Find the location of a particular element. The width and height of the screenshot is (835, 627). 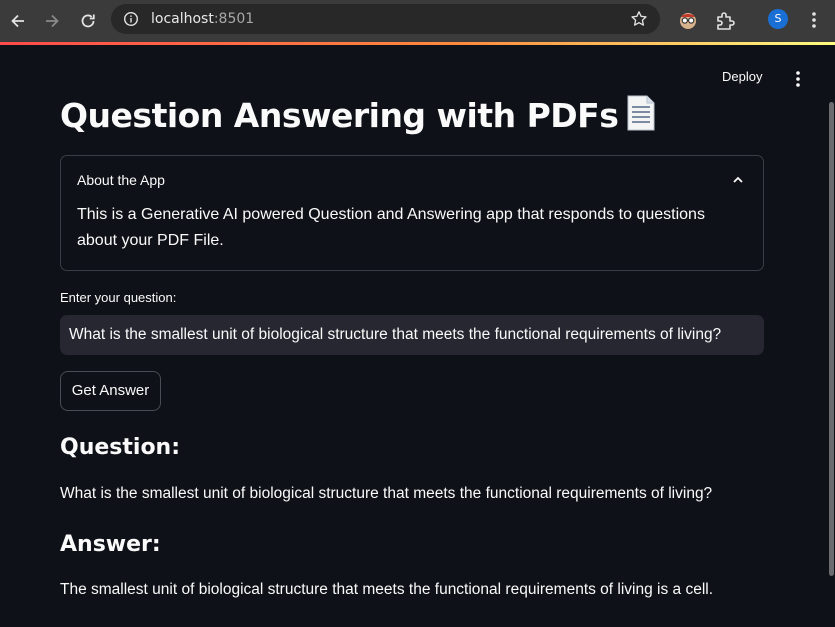

deploy-button: Deploy is located at coordinates (742, 76).